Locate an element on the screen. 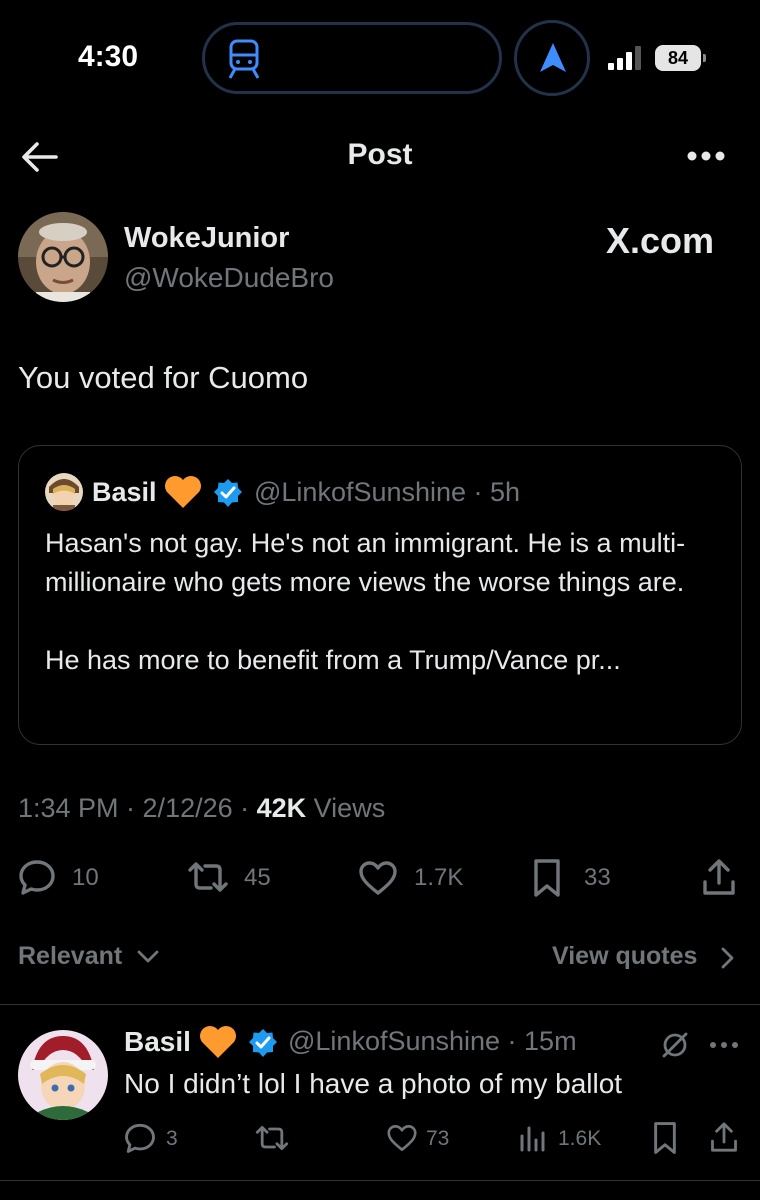 The width and height of the screenshot is (760, 1200). chevron-down-icon is located at coordinates (148, 956).